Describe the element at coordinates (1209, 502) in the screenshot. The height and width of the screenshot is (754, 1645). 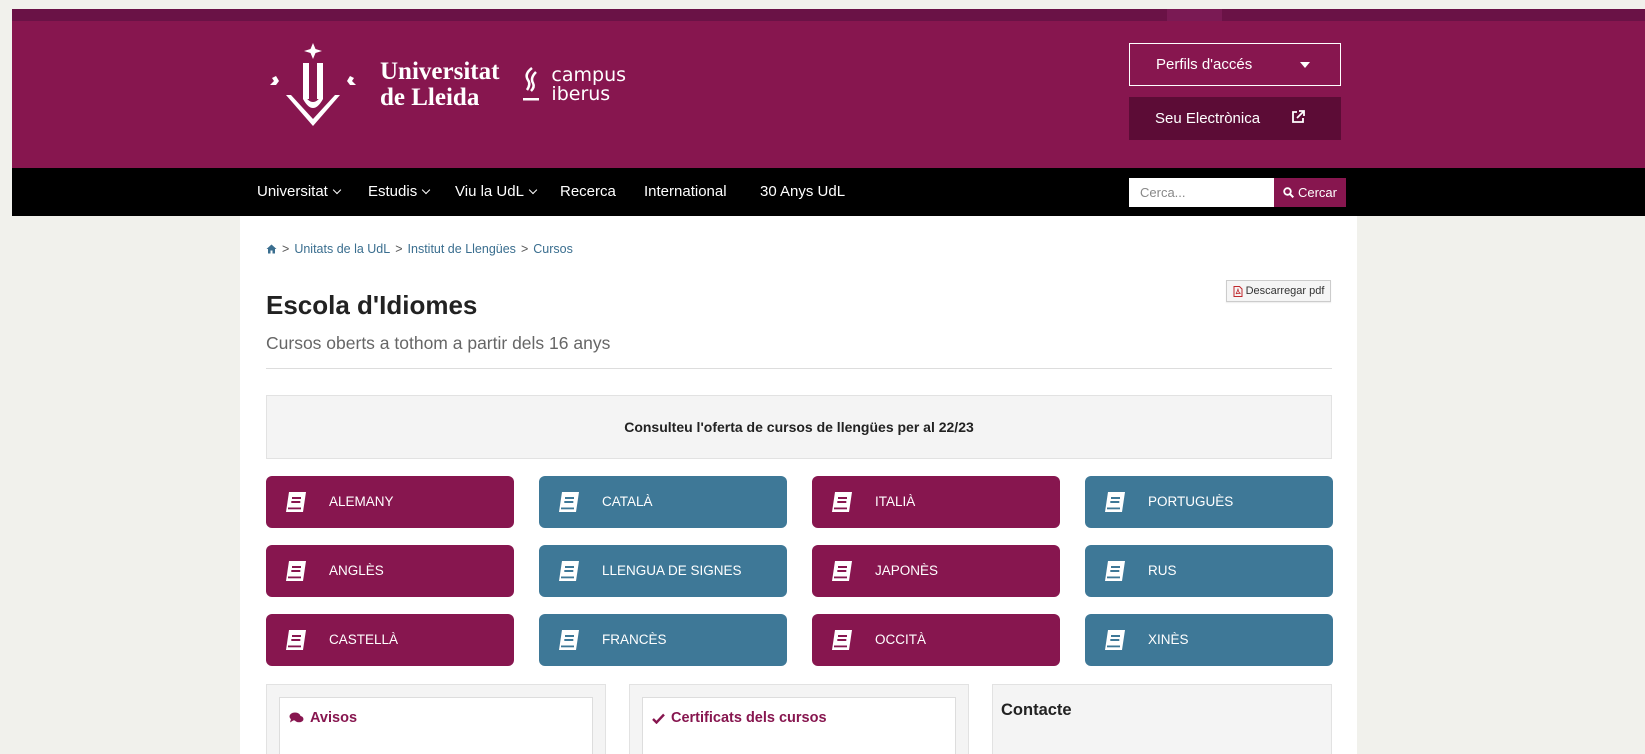
I see `language-button-portugues: PORTUGUÈS` at that location.